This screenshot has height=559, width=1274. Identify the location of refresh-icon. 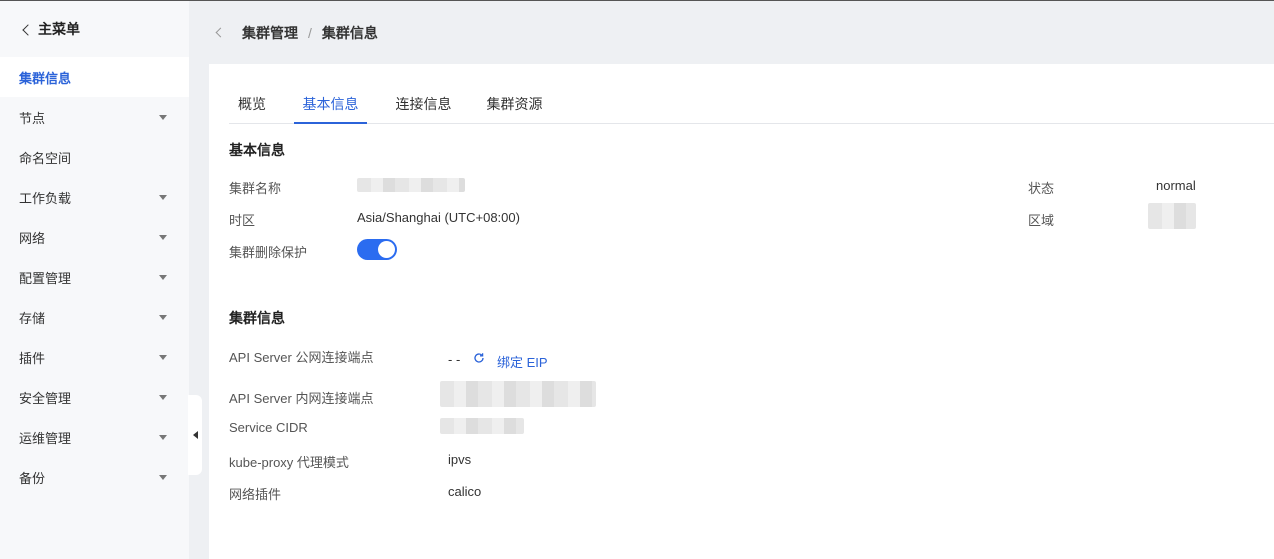
(479, 358).